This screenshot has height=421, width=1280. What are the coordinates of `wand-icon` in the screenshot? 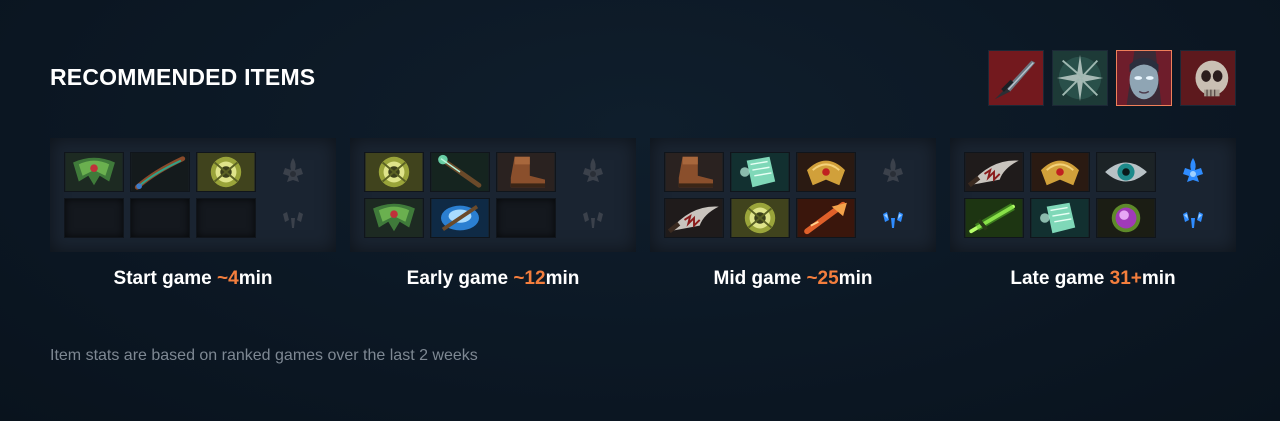 It's located at (460, 172).